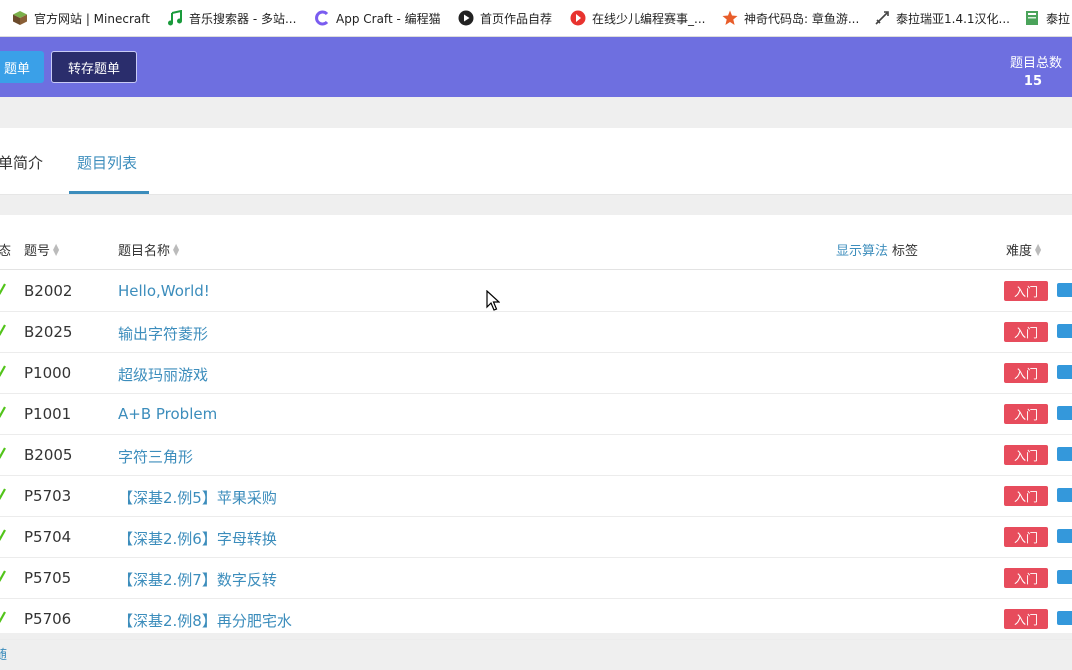 This screenshot has height=670, width=1072. What do you see at coordinates (3, 653) in the screenshot?
I see `pagination-fragment: 随` at bounding box center [3, 653].